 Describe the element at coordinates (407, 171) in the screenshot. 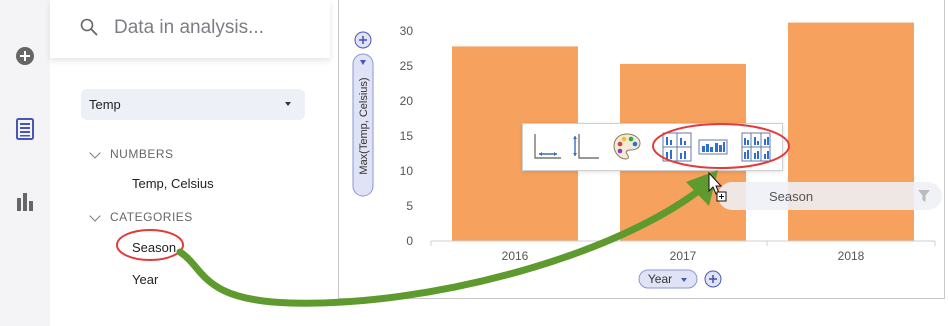

I see `y-tick-label: 10` at that location.